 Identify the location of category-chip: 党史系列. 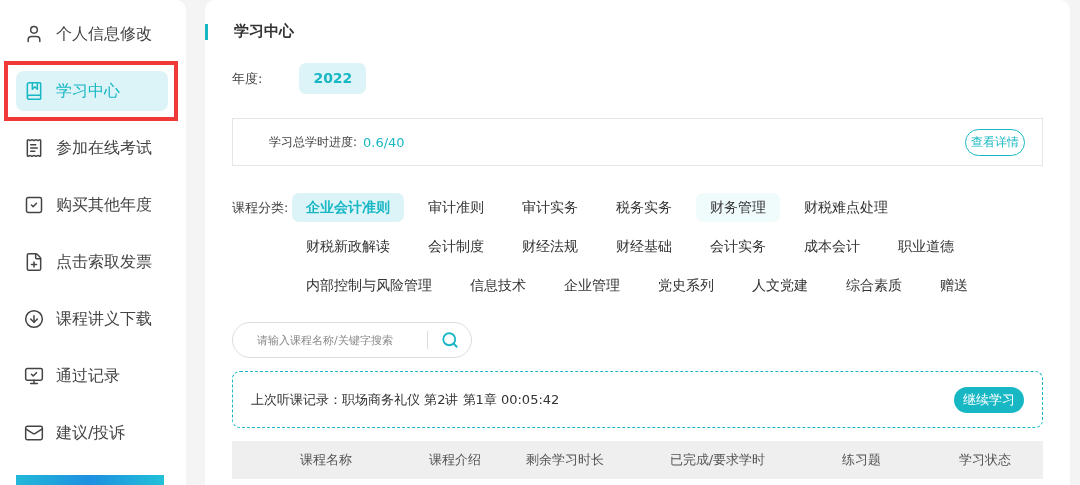
(686, 285).